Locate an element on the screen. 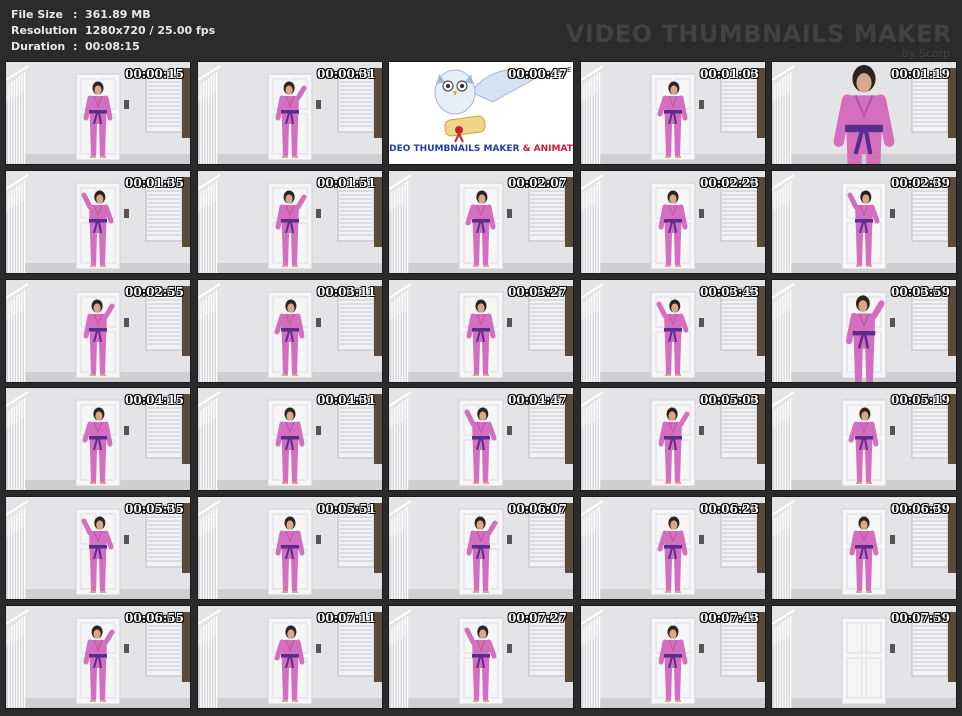  video-thumbnail: 00:04:15 is located at coordinates (98, 439).